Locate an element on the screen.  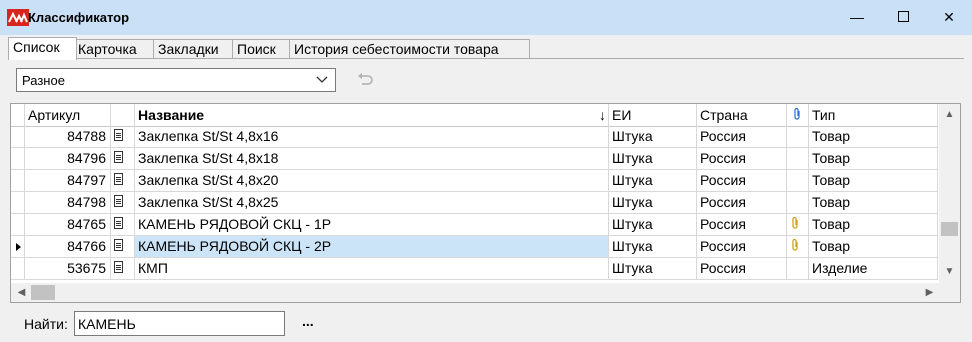
tab-card: Карточка is located at coordinates (114, 49).